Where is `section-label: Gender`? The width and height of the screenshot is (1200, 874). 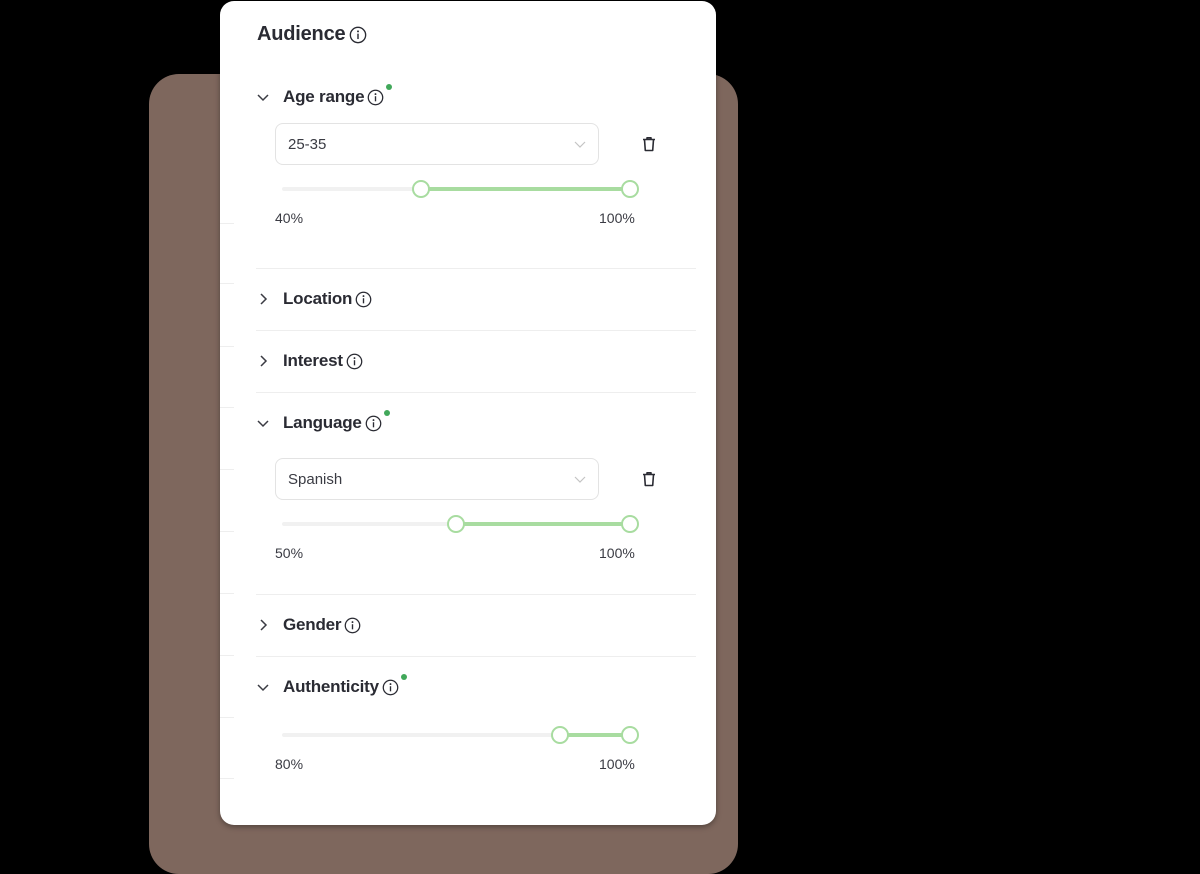
section-label: Gender is located at coordinates (312, 624).